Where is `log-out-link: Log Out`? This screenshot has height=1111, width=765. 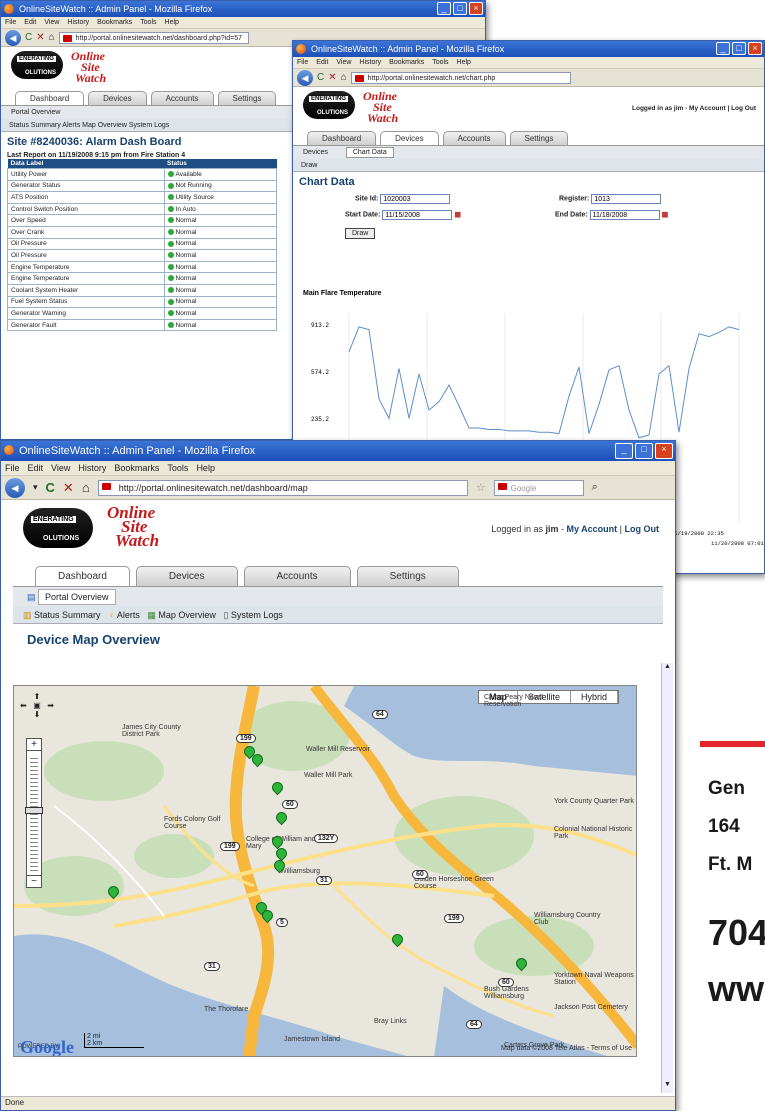
log-out-link: Log Out is located at coordinates (642, 529).